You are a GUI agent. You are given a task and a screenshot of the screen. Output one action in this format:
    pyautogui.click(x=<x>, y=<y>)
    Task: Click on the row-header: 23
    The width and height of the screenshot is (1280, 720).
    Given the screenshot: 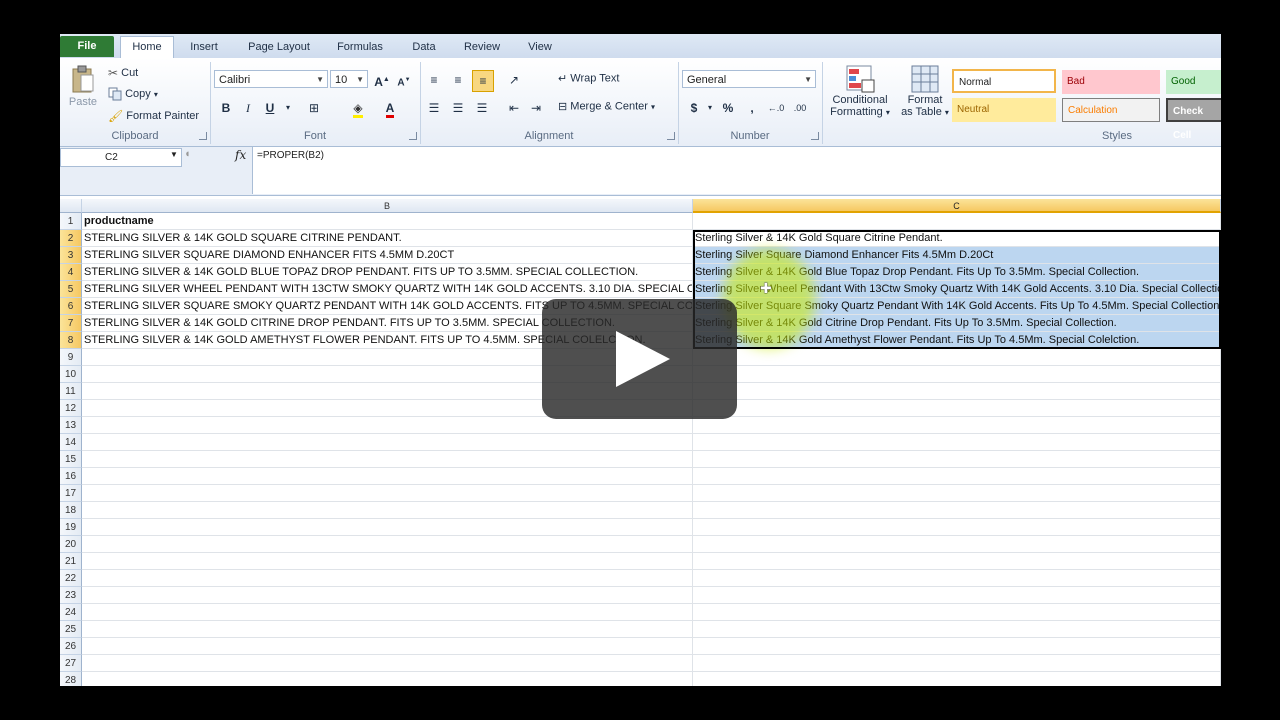 What is the action you would take?
    pyautogui.click(x=71, y=595)
    